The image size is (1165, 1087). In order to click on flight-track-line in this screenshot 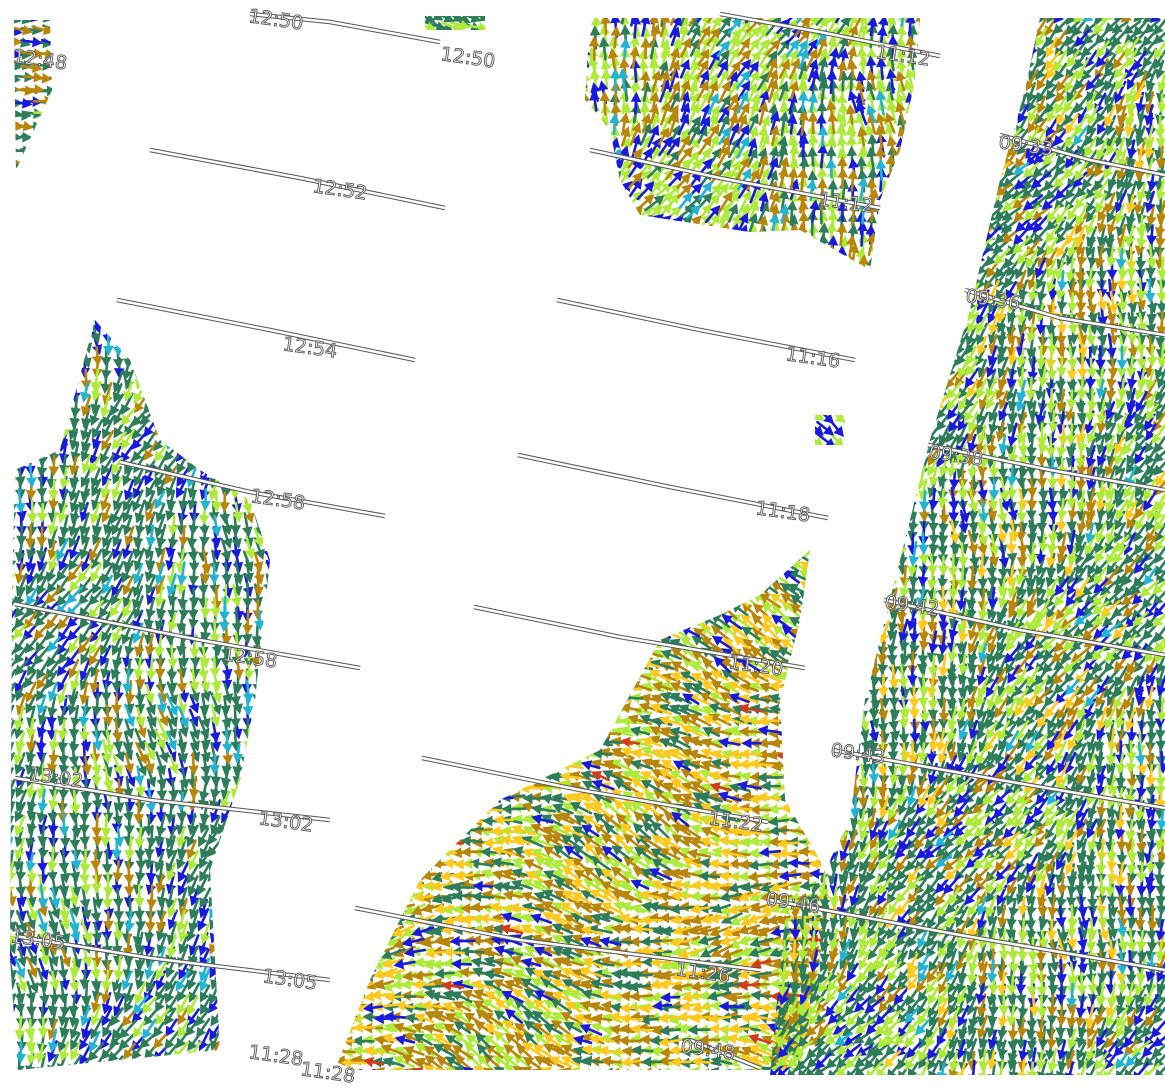, I will do `click(266, 330)`.